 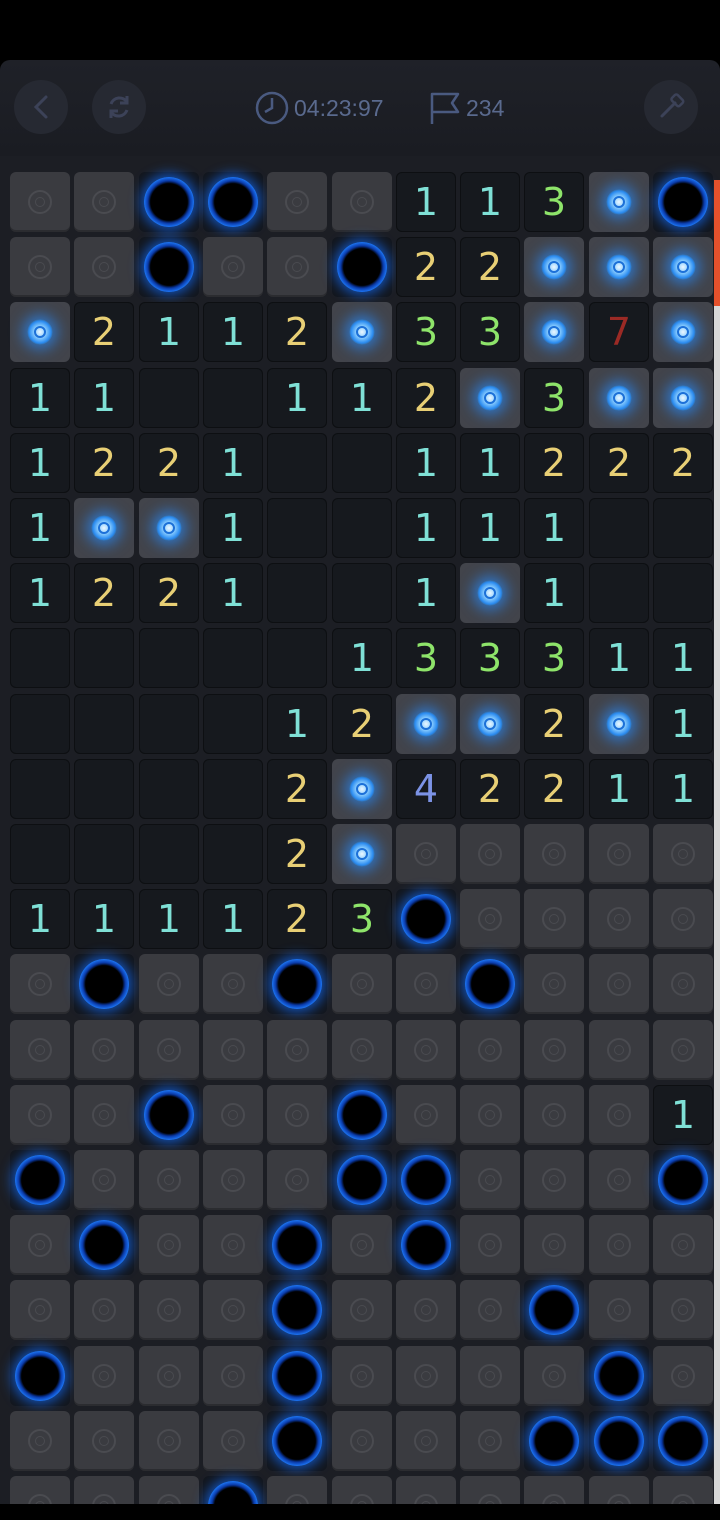 What do you see at coordinates (671, 107) in the screenshot?
I see `hammer-tool-button` at bounding box center [671, 107].